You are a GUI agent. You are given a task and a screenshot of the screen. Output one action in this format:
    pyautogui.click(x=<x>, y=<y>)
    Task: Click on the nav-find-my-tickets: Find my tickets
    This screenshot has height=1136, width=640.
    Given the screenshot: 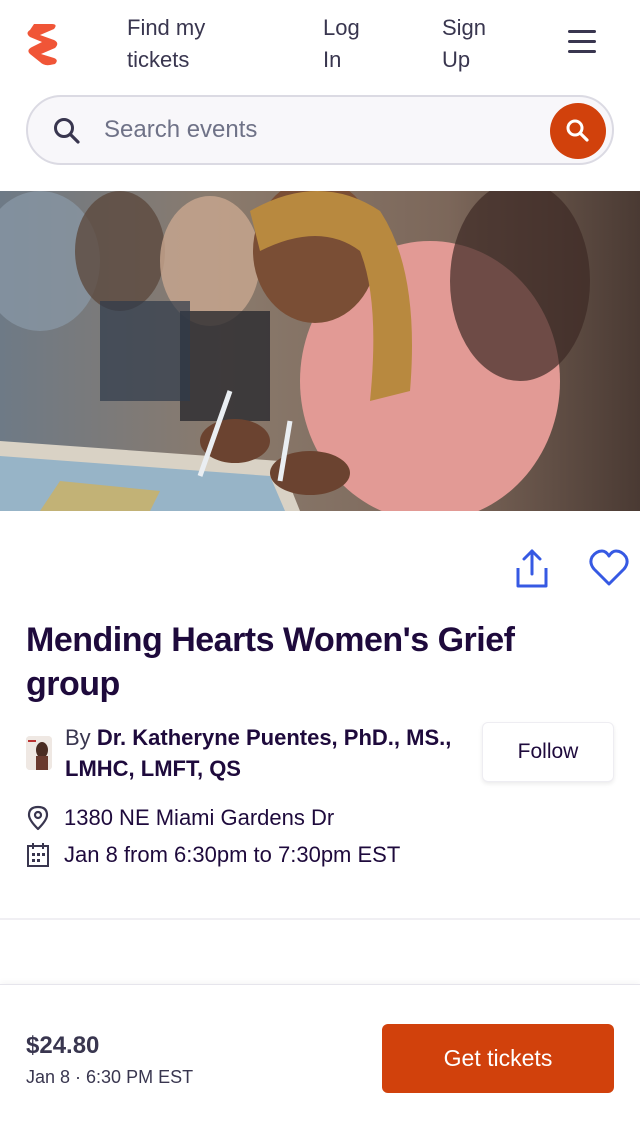 What is the action you would take?
    pyautogui.click(x=182, y=44)
    